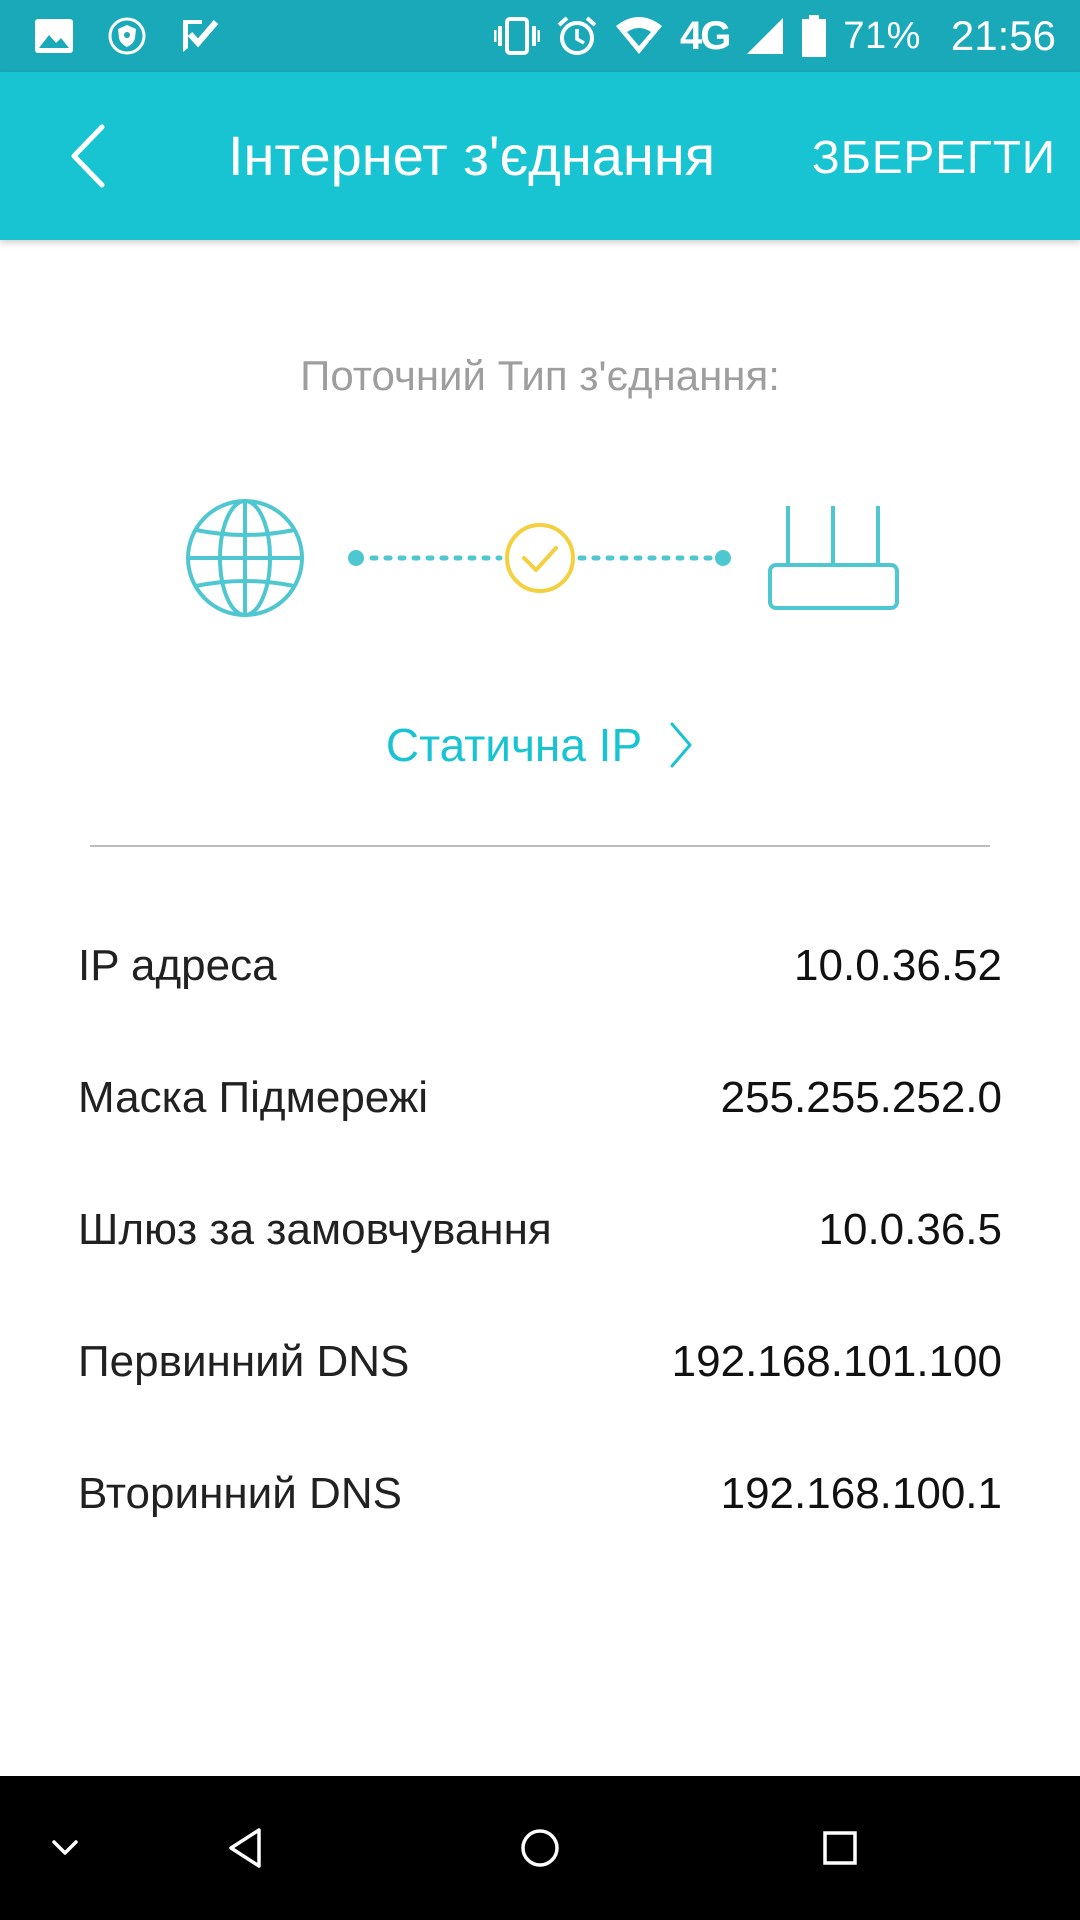 The width and height of the screenshot is (1080, 1920). I want to click on page-title: Інтернет з'єднання, so click(472, 155).